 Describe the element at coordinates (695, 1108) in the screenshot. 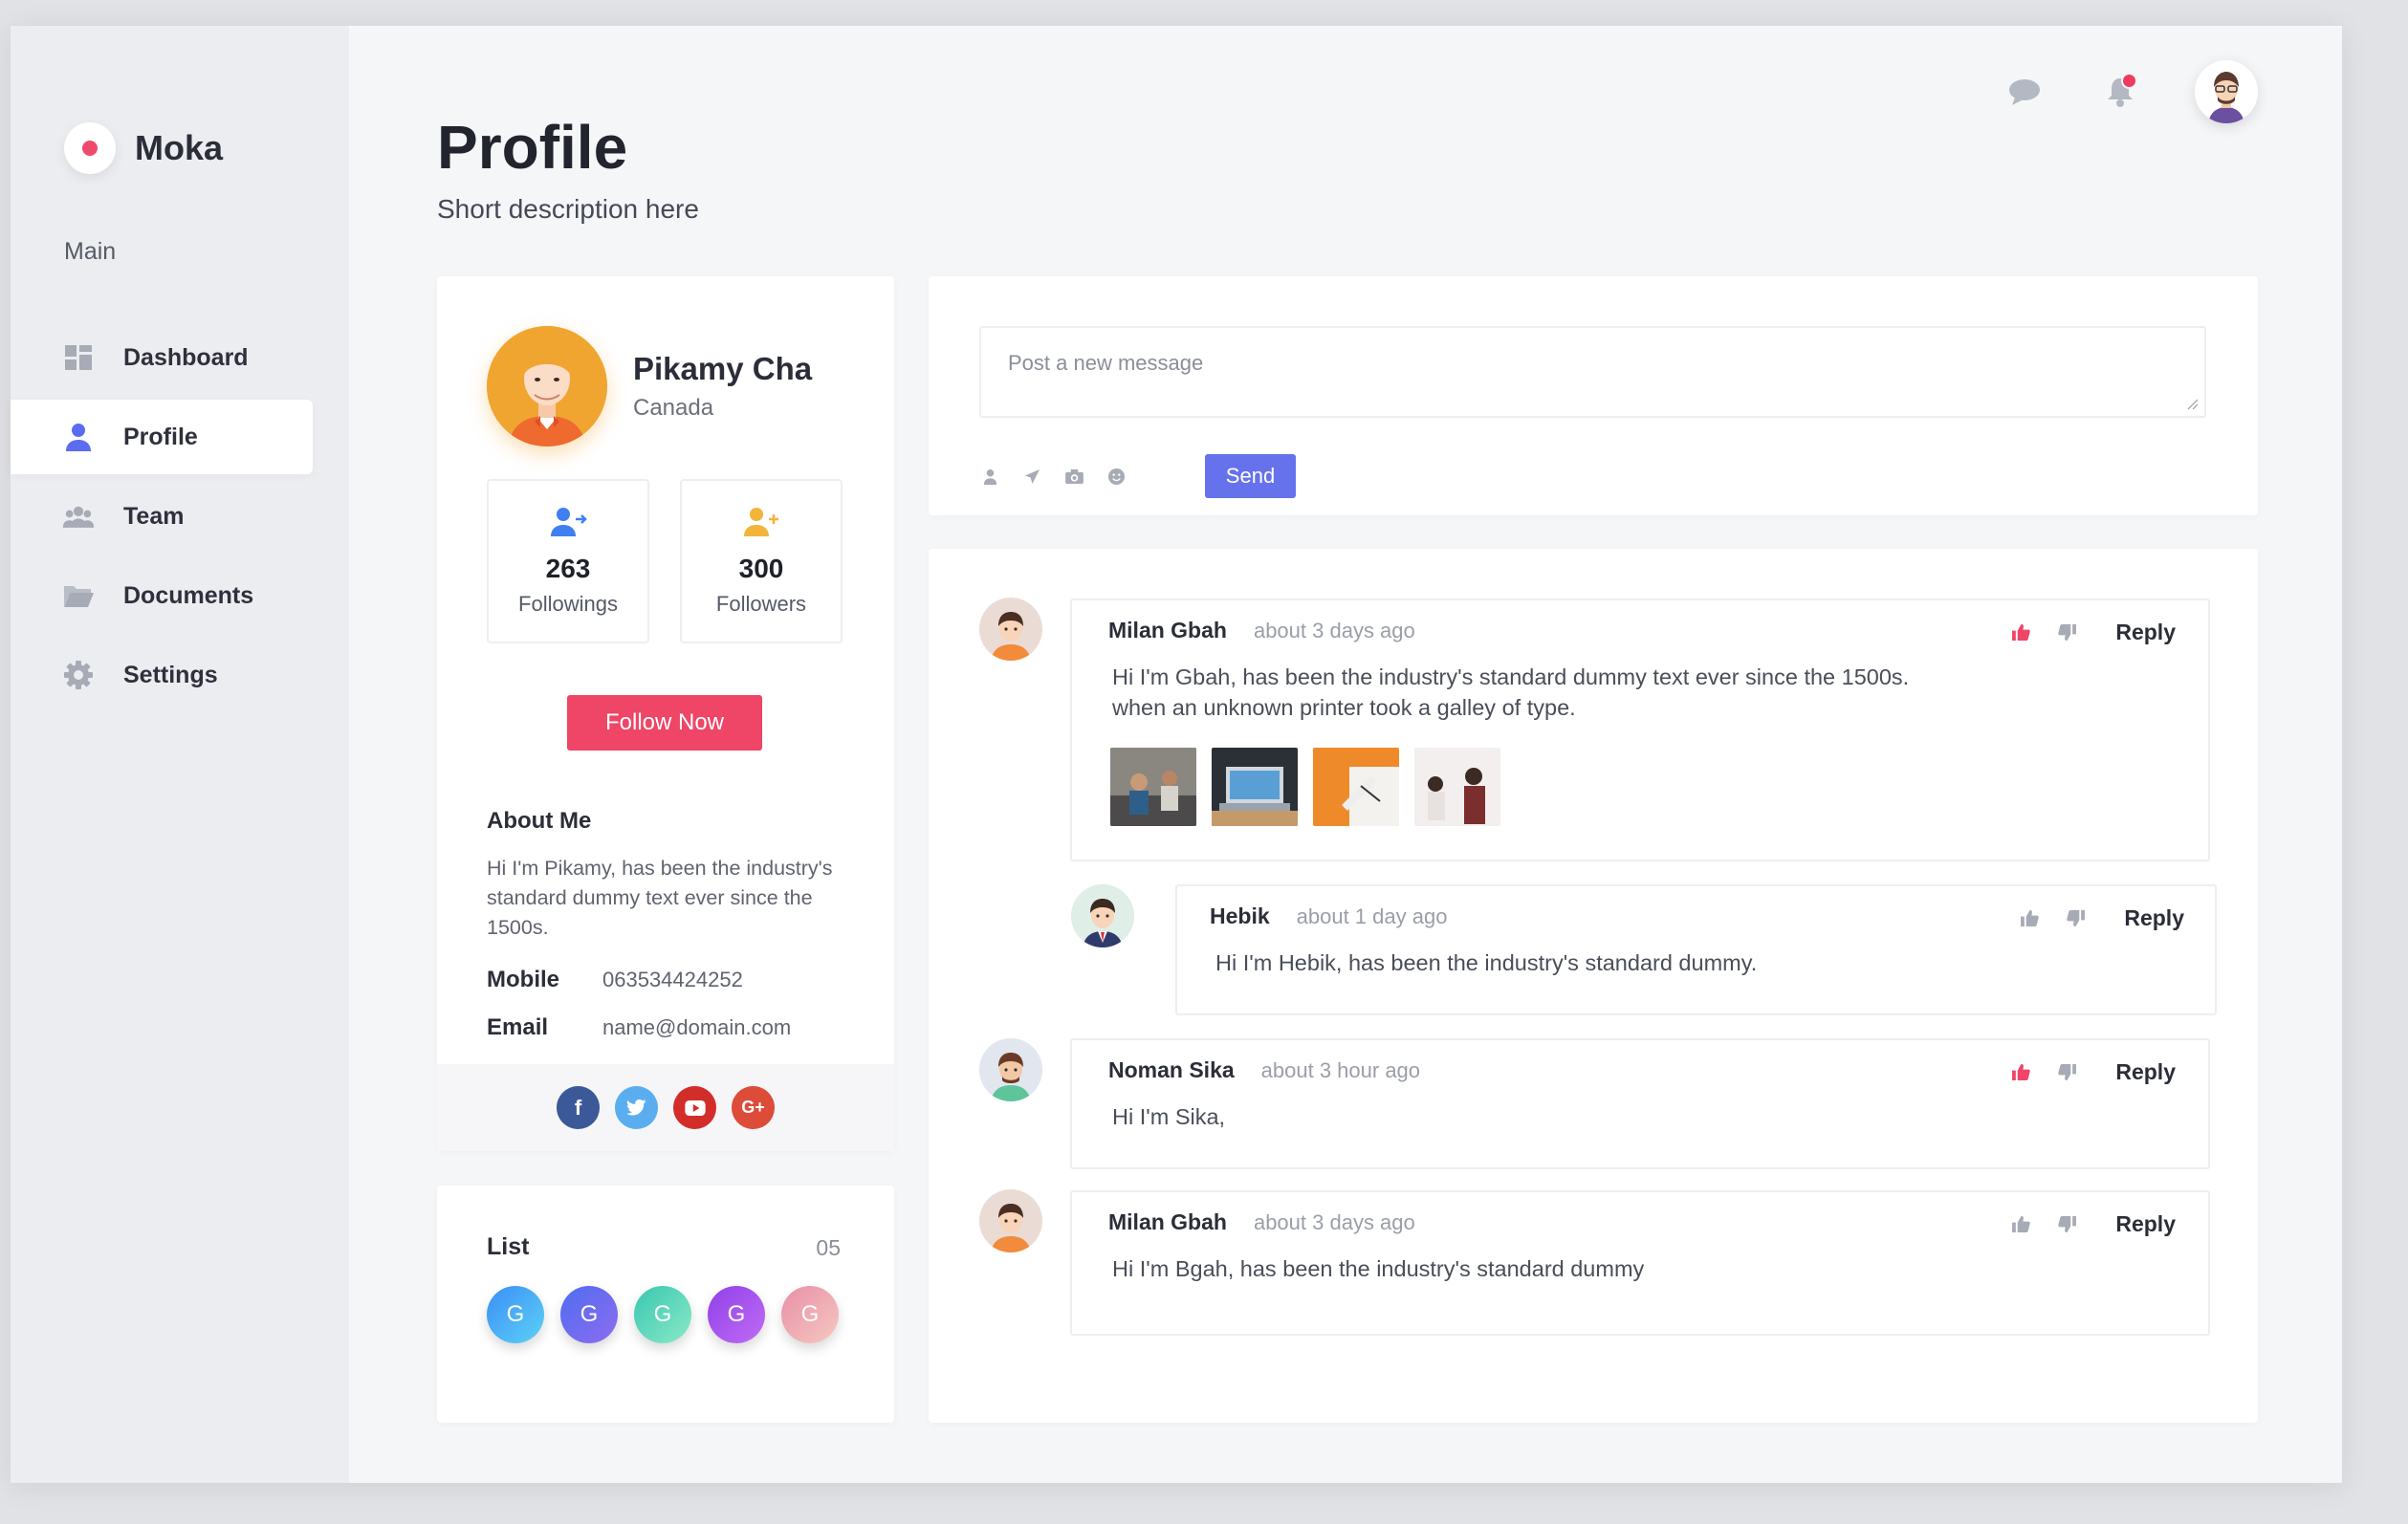

I see `youtube-icon` at that location.